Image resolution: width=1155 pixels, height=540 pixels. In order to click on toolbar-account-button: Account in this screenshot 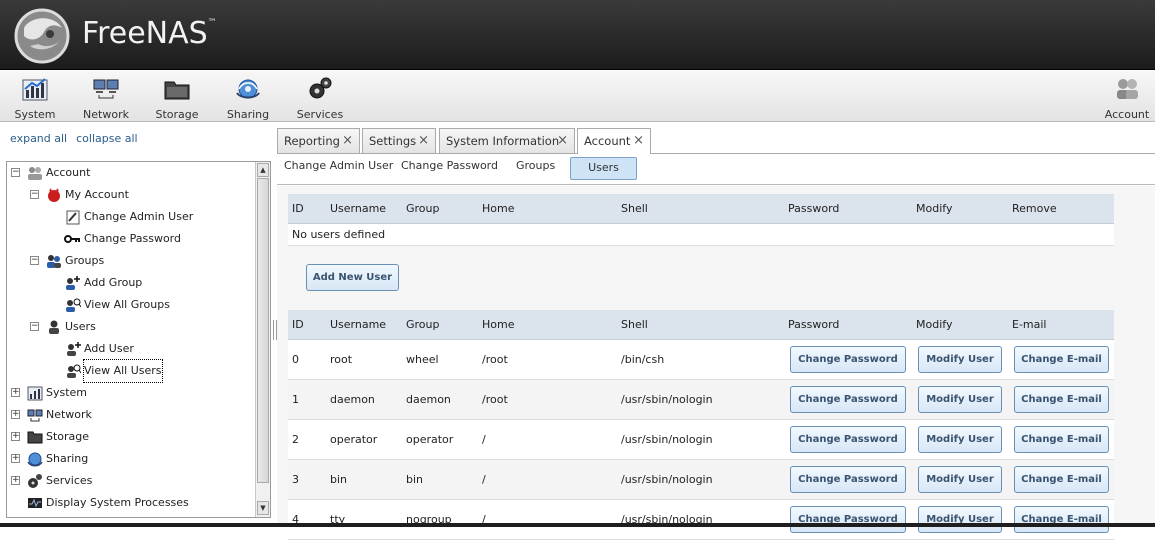, I will do `click(1124, 98)`.